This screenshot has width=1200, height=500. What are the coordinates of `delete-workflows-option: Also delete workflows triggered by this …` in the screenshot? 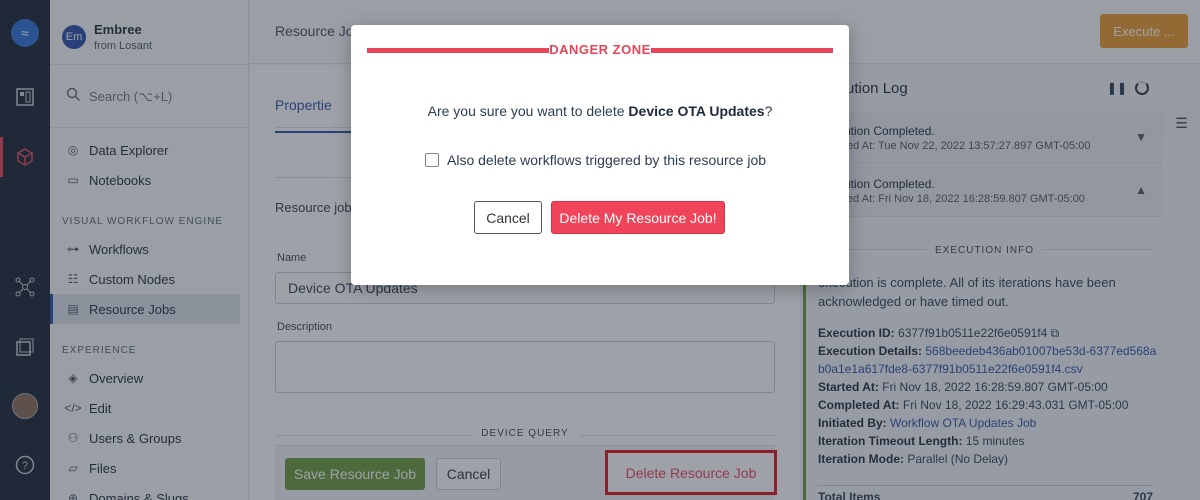 It's located at (595, 160).